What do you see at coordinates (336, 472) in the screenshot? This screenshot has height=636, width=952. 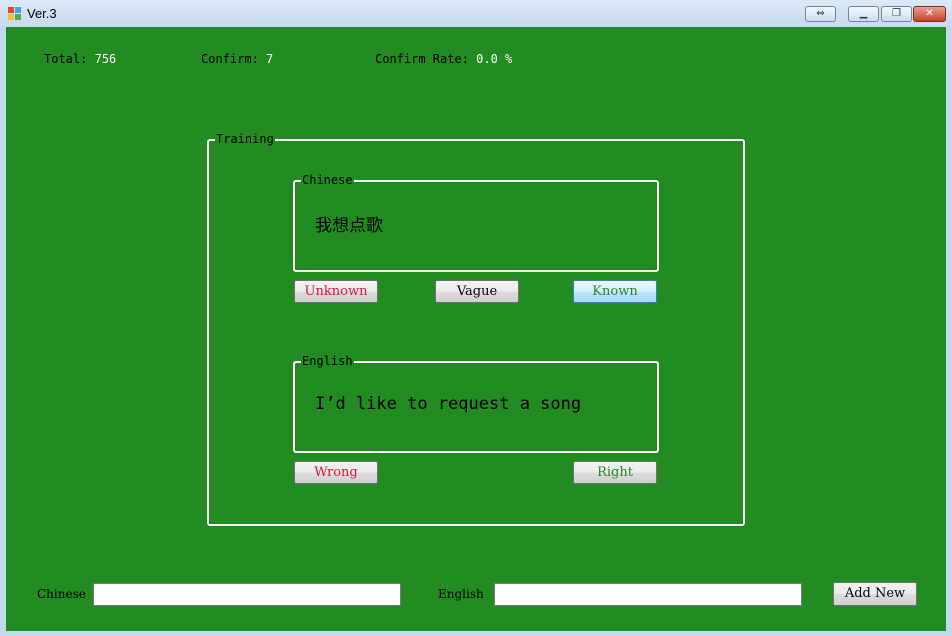 I see `wrong-button: Wrong` at bounding box center [336, 472].